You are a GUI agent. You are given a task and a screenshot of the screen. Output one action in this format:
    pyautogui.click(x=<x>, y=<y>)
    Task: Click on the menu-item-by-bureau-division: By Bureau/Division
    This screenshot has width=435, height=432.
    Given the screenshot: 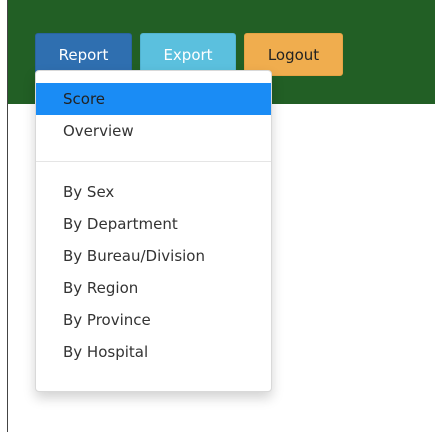 What is the action you would take?
    pyautogui.click(x=153, y=256)
    